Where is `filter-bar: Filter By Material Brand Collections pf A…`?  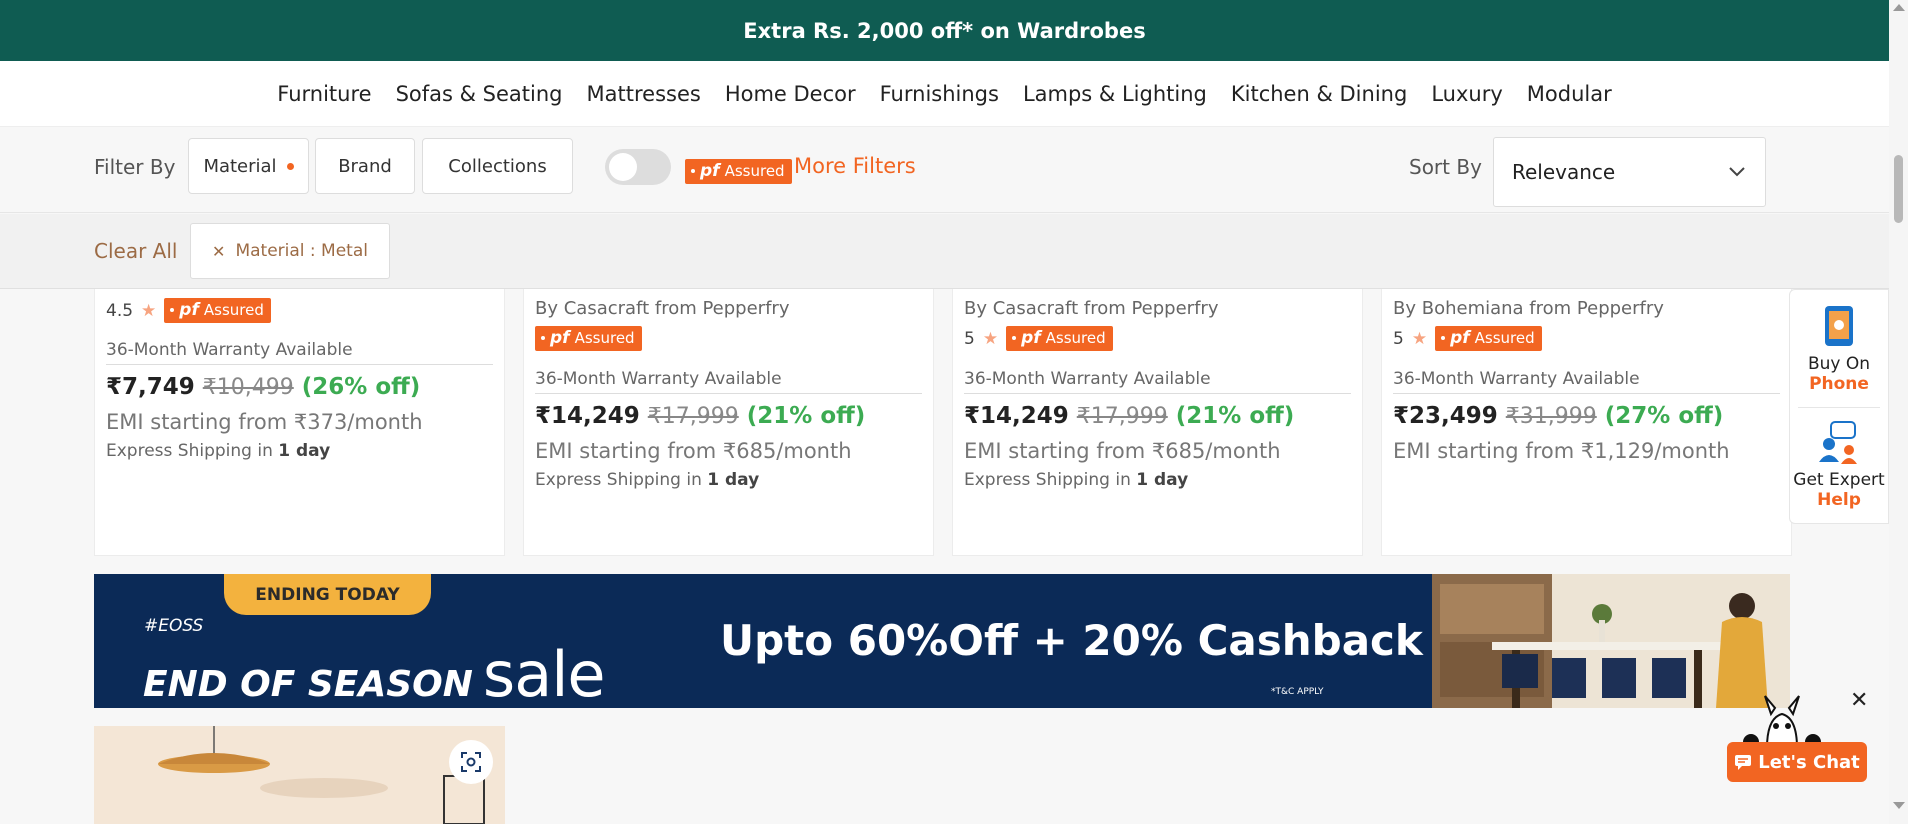
filter-bar: Filter By Material Brand Collections pf A… is located at coordinates (944, 170).